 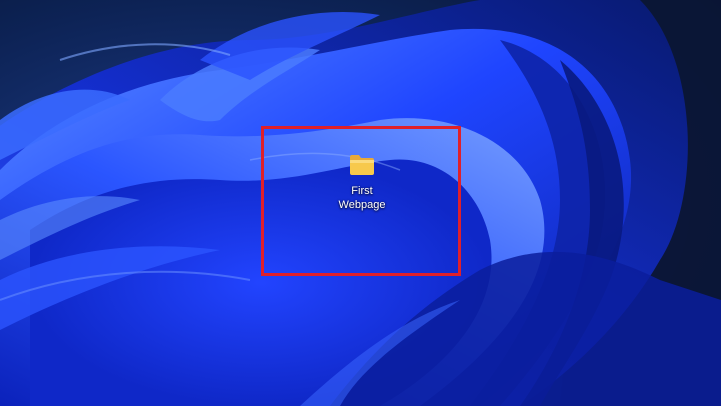 What do you see at coordinates (362, 165) in the screenshot?
I see `folder-icon` at bounding box center [362, 165].